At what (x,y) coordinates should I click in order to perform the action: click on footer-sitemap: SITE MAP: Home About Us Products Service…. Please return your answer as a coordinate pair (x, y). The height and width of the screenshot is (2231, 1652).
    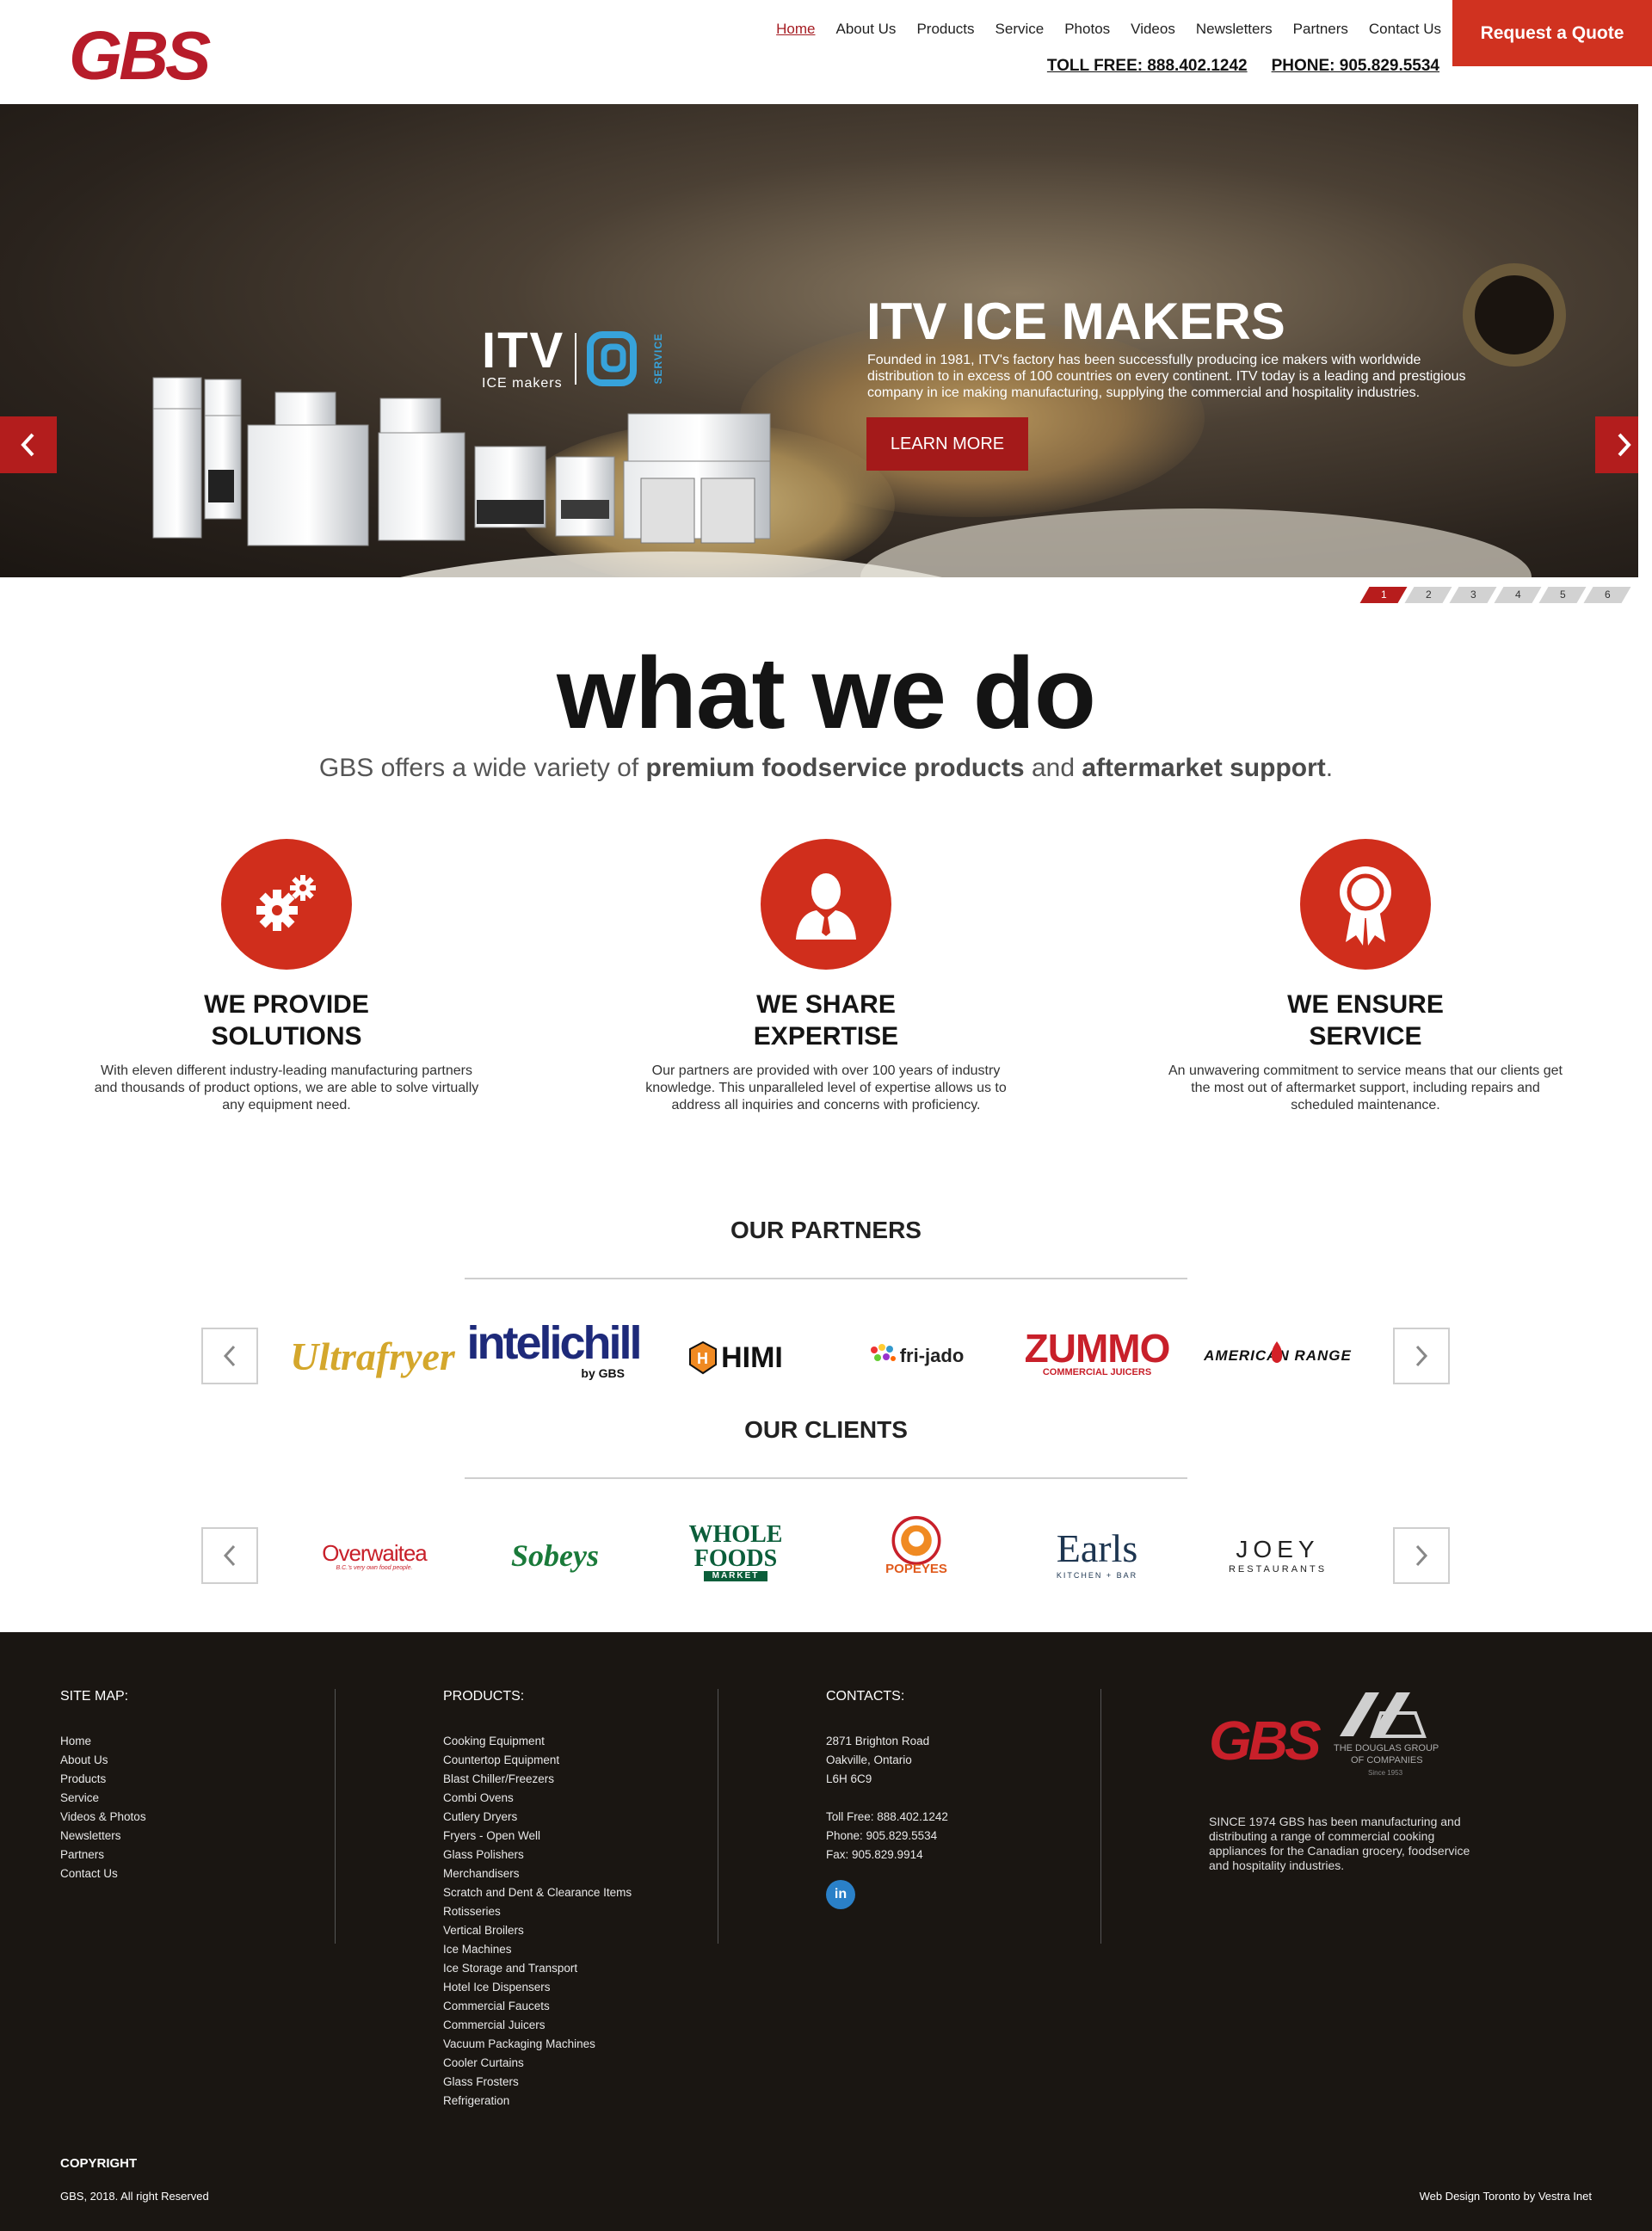
    Looking at the image, I should click on (103, 1786).